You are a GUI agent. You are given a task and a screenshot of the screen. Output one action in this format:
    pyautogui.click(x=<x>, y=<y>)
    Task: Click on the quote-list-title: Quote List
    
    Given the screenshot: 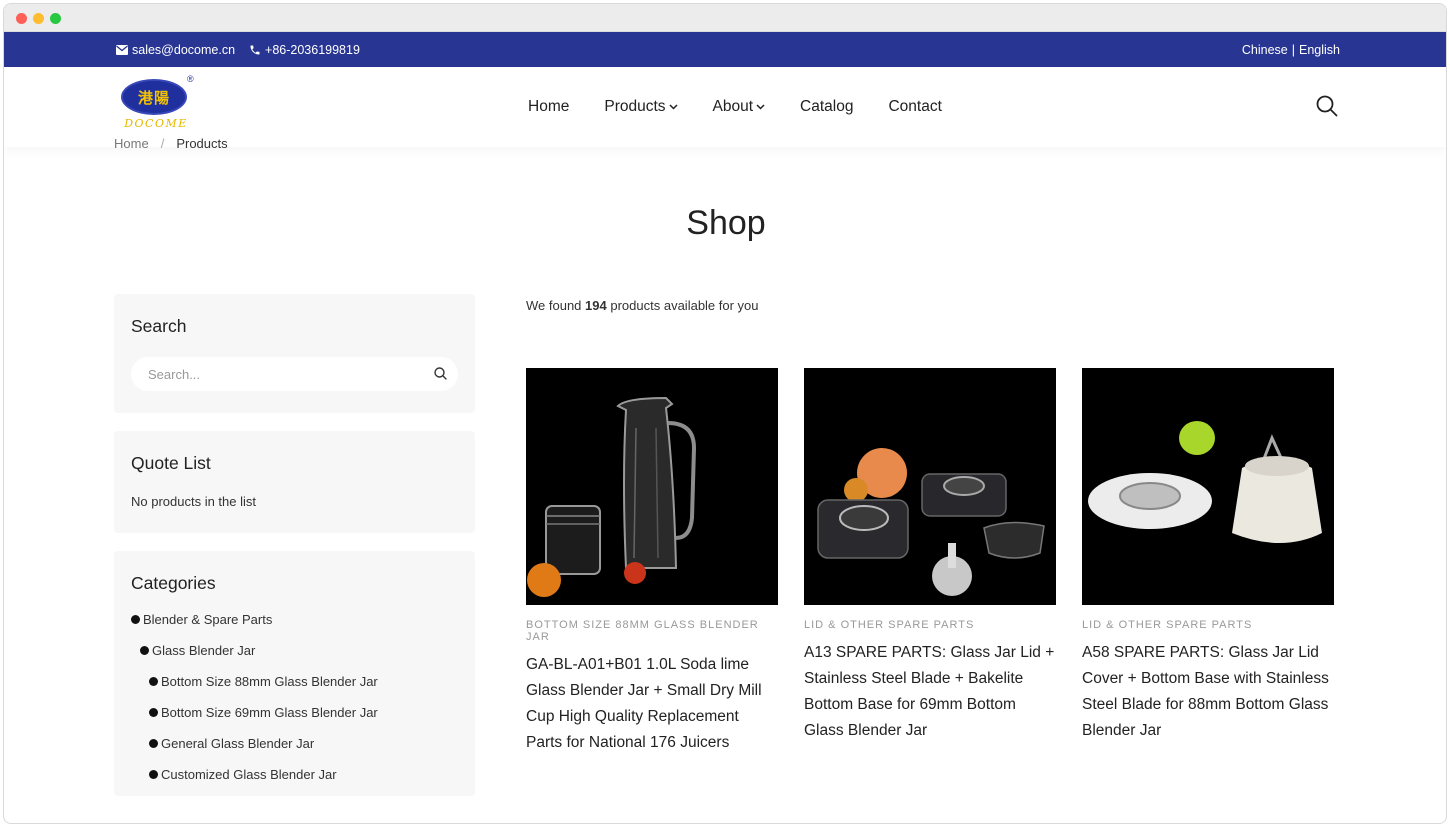 What is the action you would take?
    pyautogui.click(x=171, y=463)
    